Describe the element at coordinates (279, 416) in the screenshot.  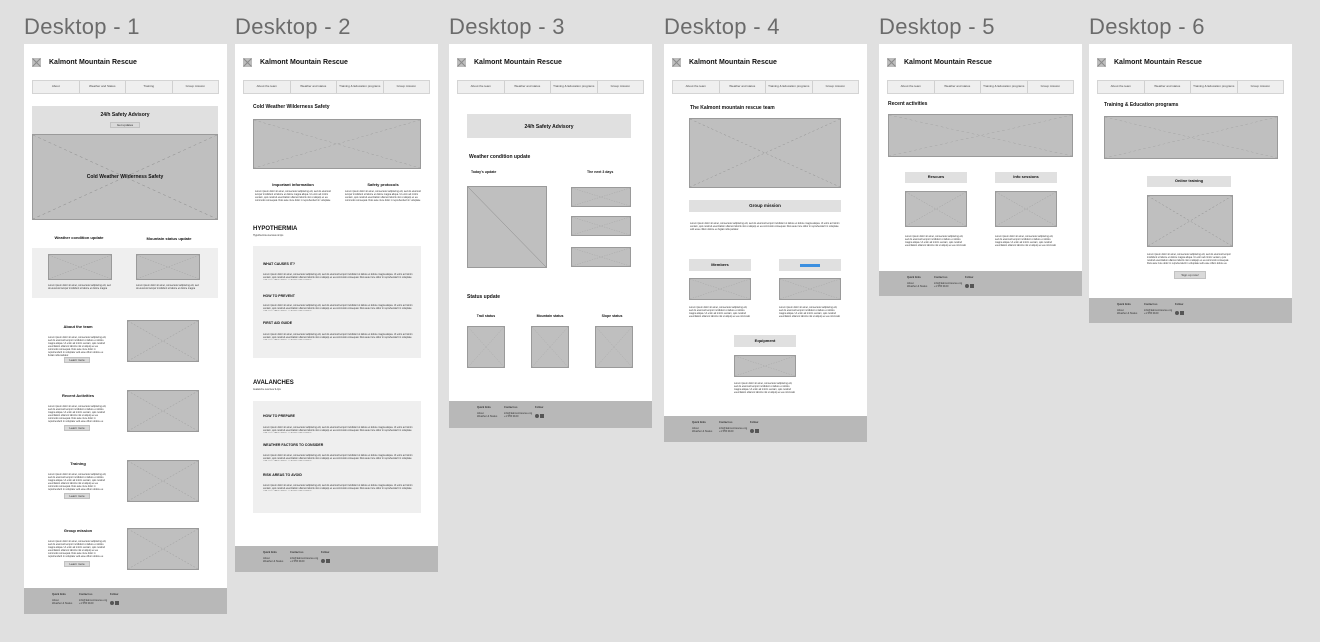
I see `aval-item-prepare: HOW TO PREPARE` at that location.